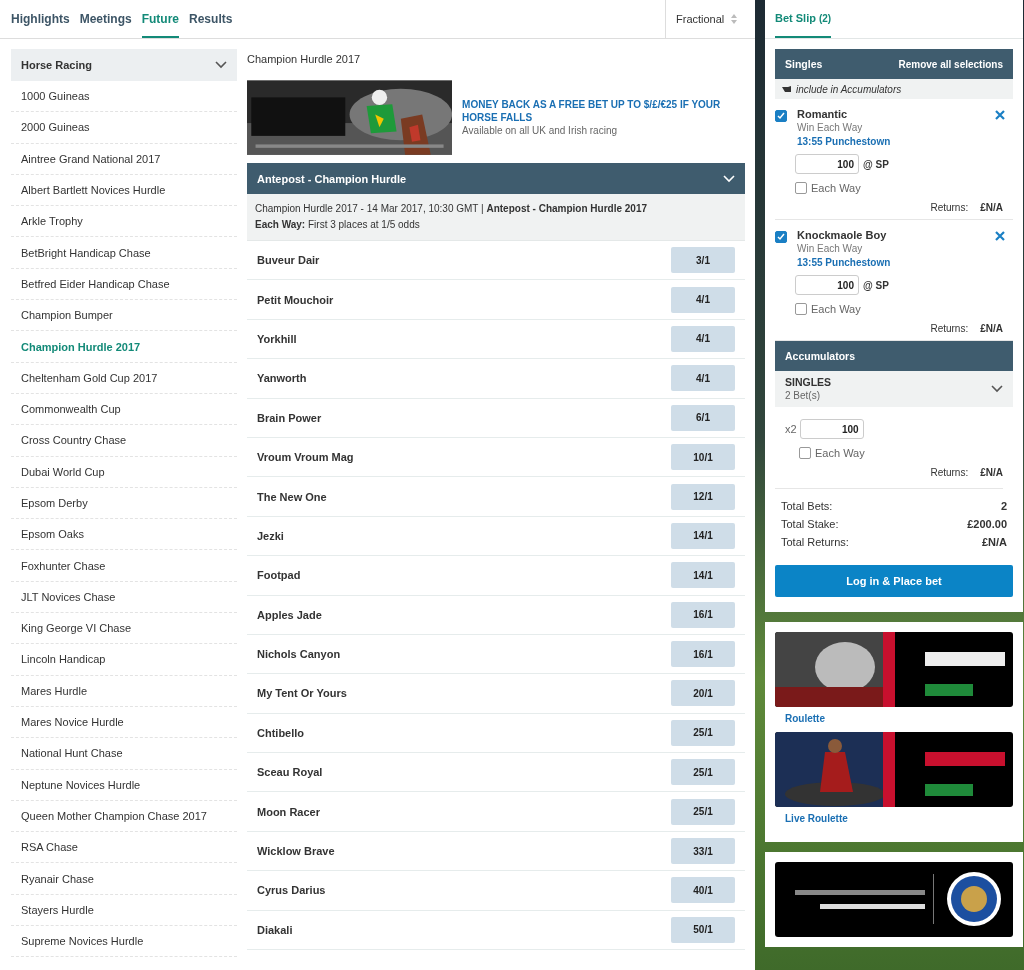  I want to click on event-title: Champion Hurdle 2017, so click(304, 59).